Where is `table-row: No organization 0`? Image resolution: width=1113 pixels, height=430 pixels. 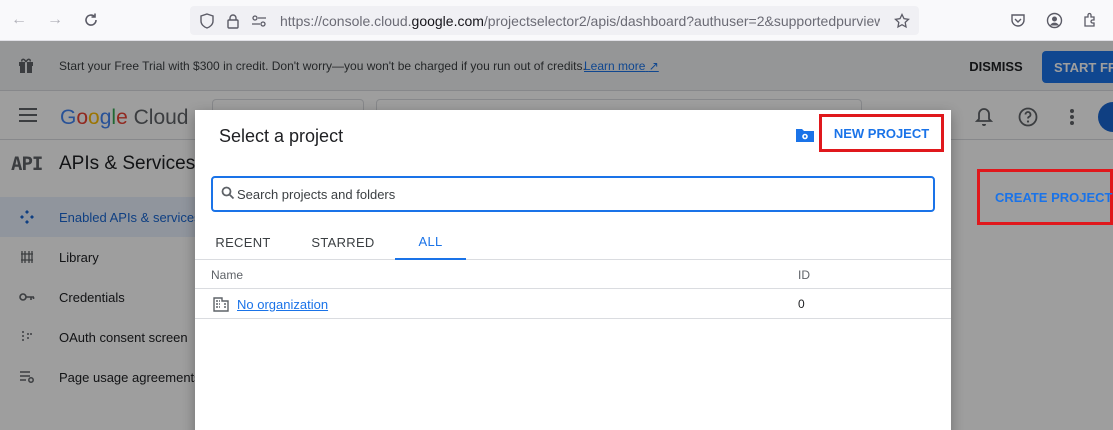
table-row: No organization 0 is located at coordinates (573, 304).